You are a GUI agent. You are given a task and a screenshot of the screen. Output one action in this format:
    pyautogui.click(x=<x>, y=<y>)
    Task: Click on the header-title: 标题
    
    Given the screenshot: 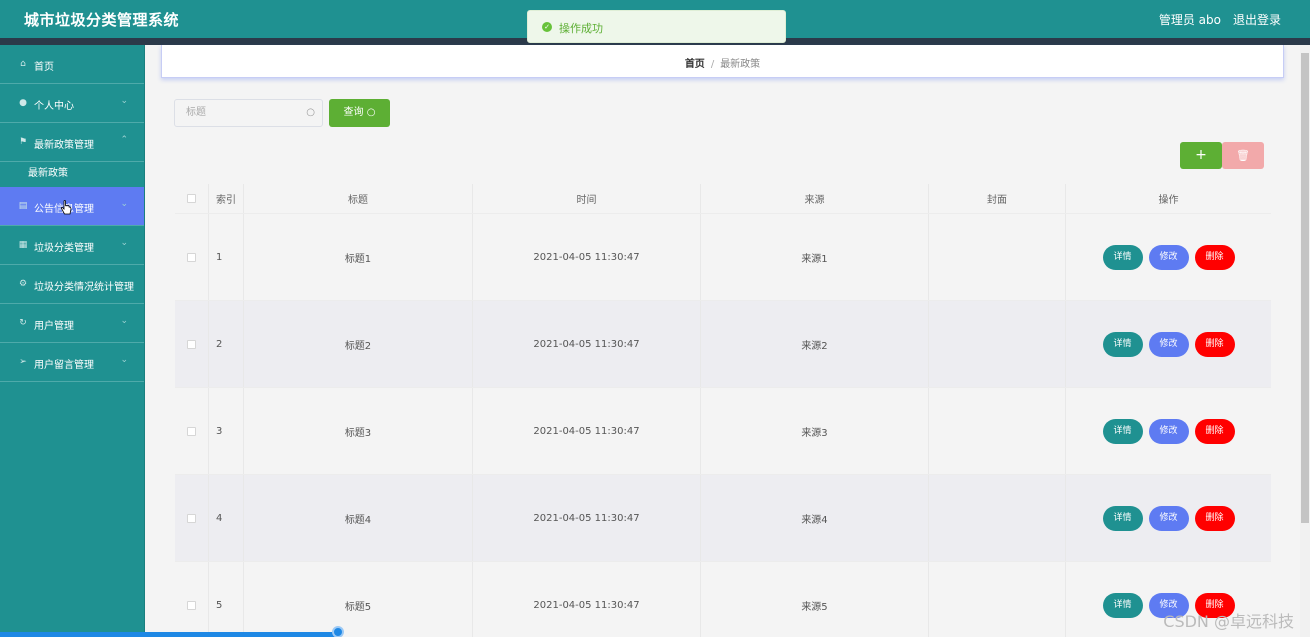 What is the action you would take?
    pyautogui.click(x=358, y=198)
    